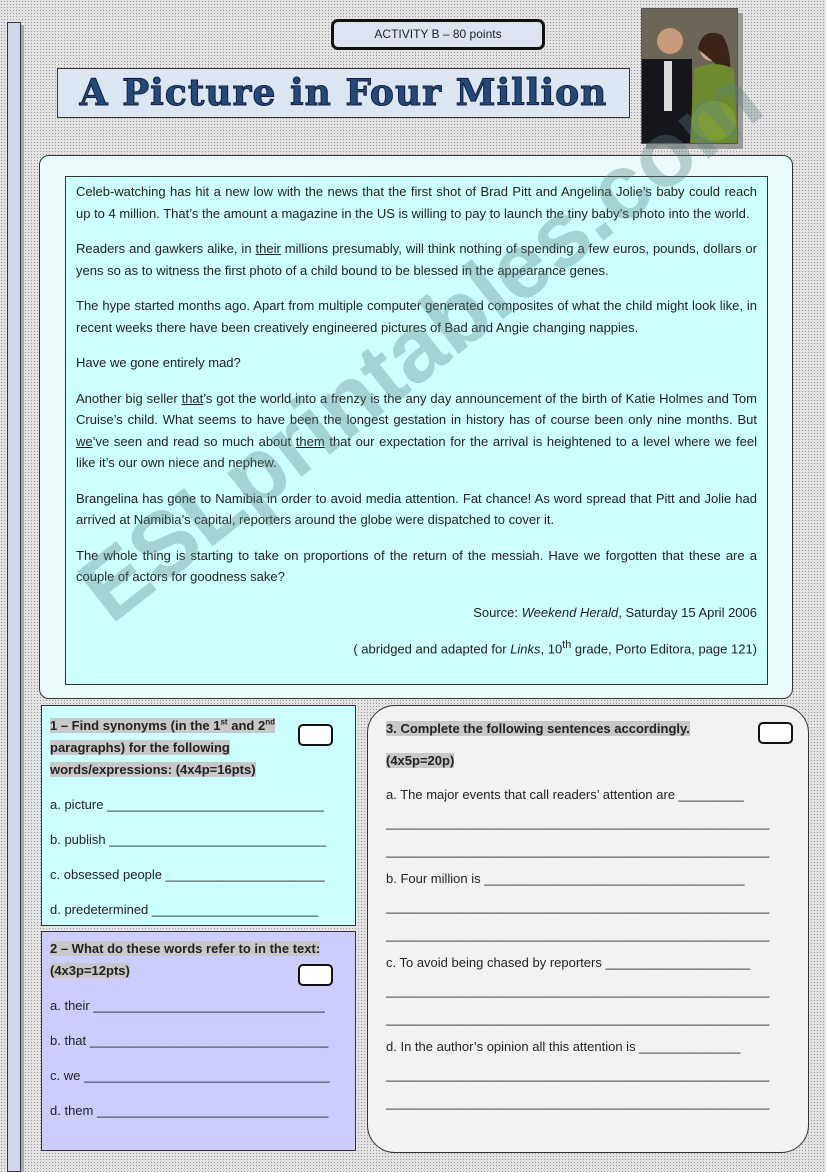 The width and height of the screenshot is (826, 1172). I want to click on text: ’ve seen and read so much about, so click(194, 441).